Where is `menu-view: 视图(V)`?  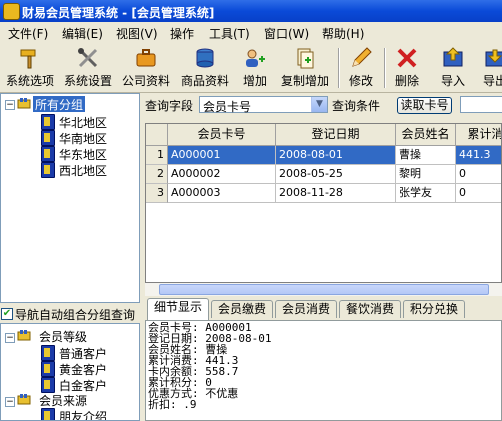
menu-view: 视图(V) is located at coordinates (137, 33).